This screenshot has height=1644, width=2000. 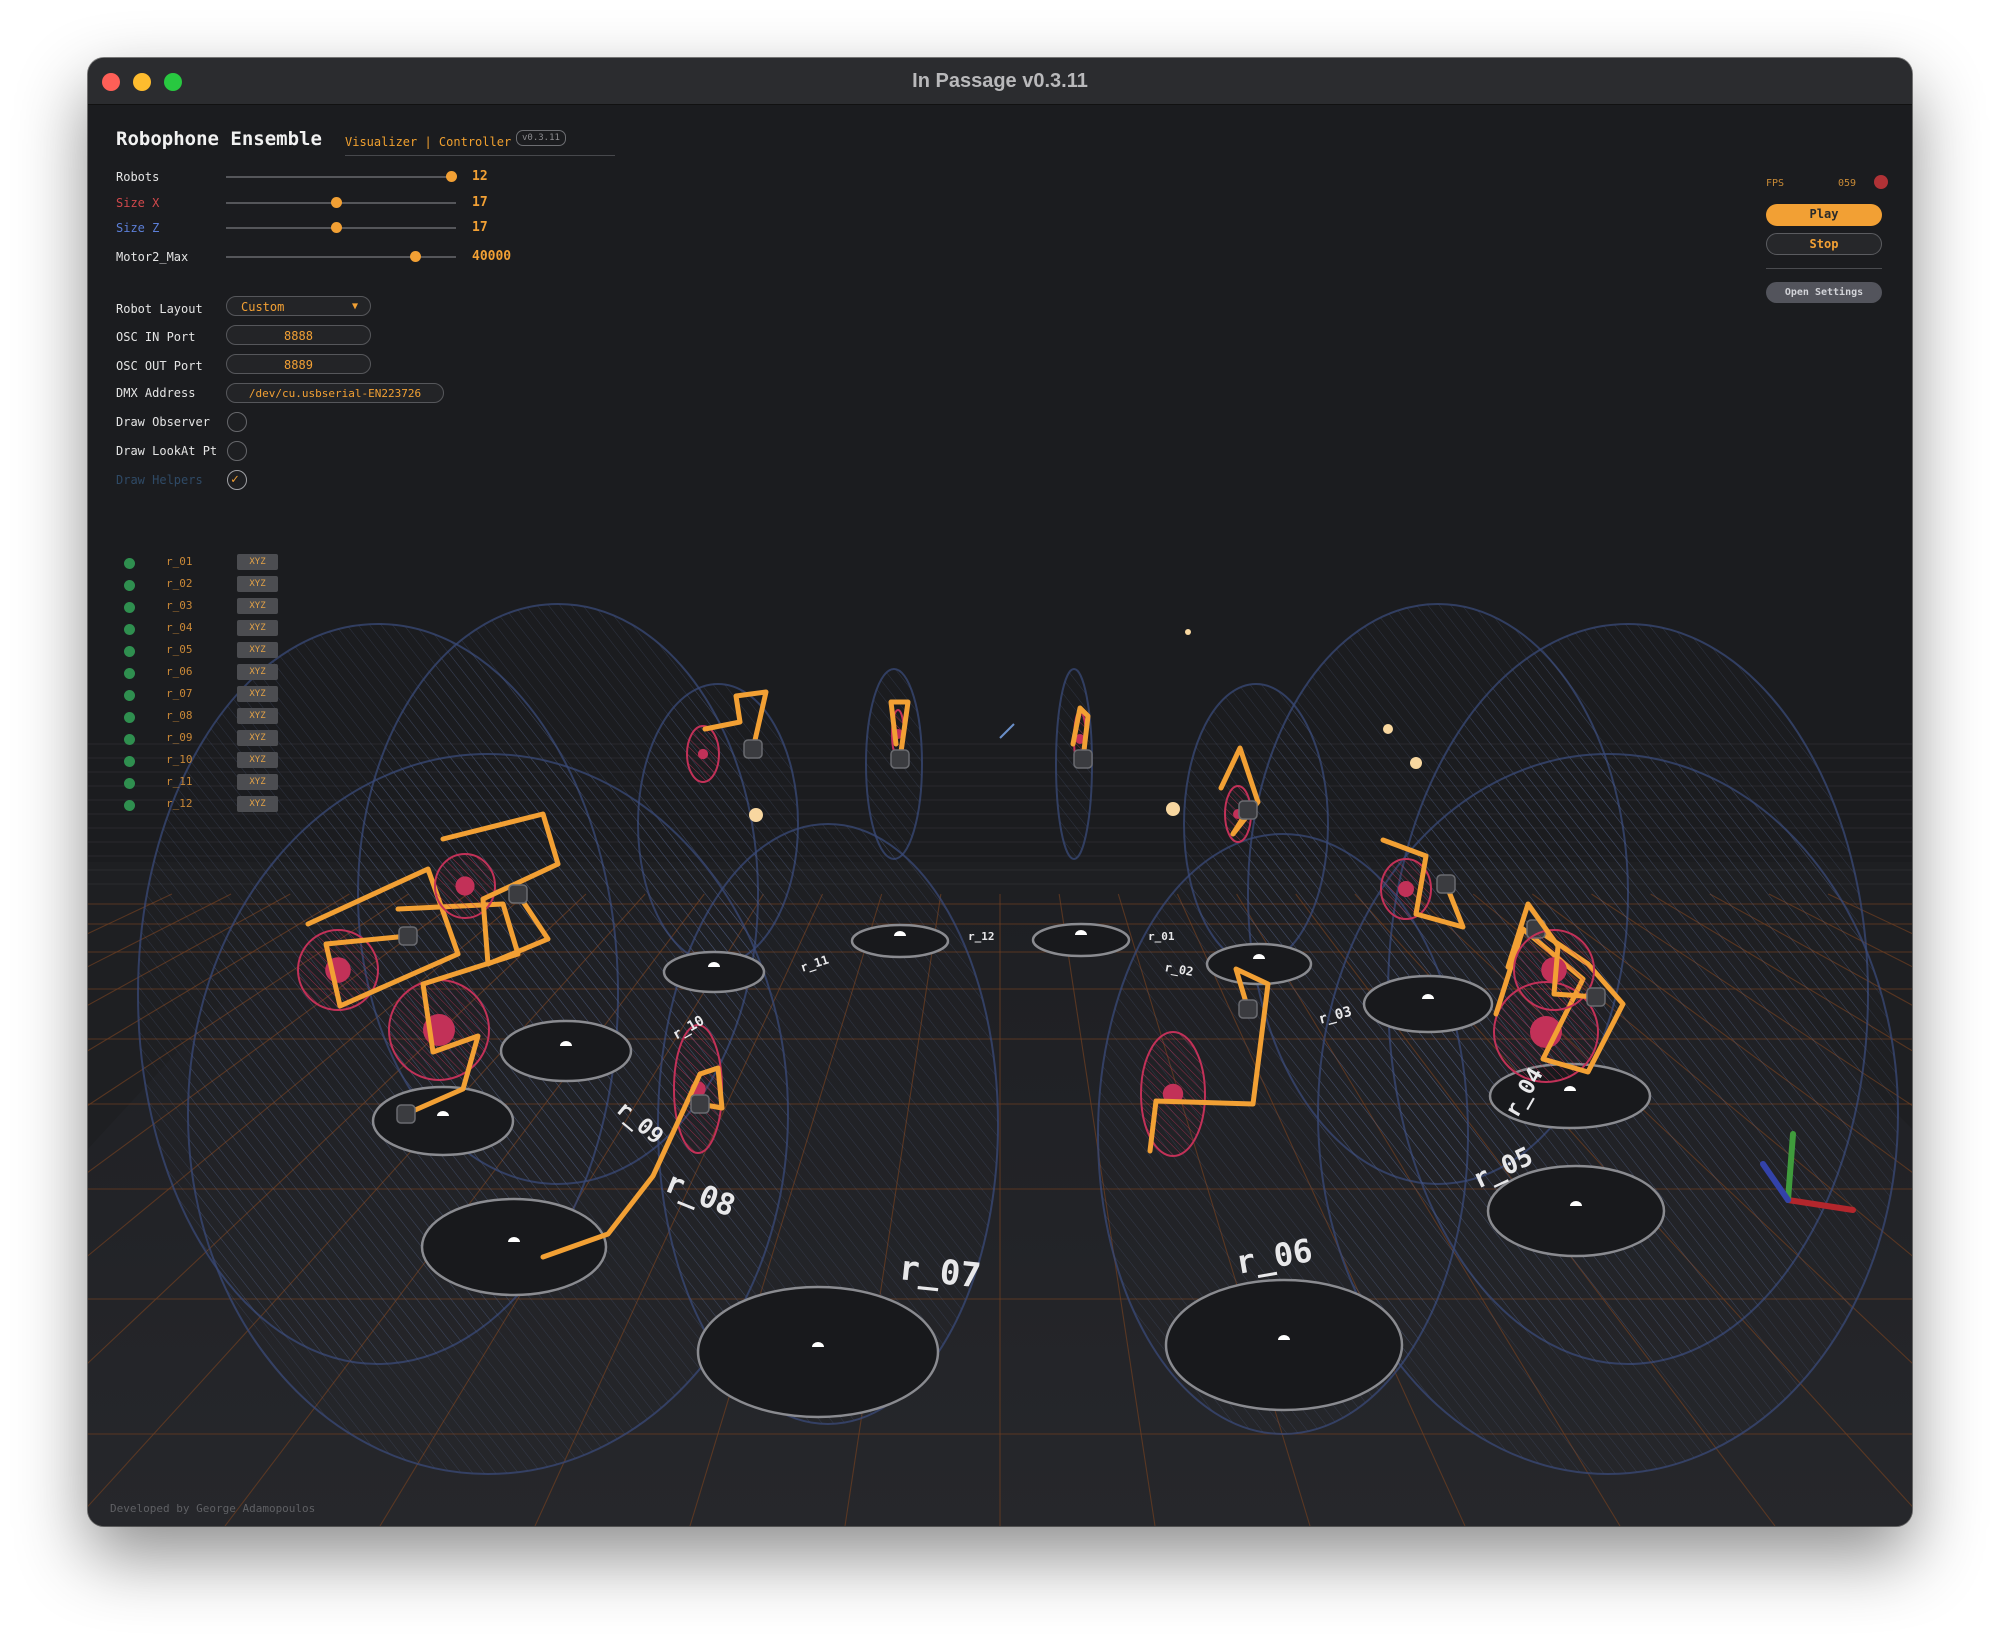 What do you see at coordinates (159, 366) in the screenshot?
I see `osc-out-label: OSC OUT Port` at bounding box center [159, 366].